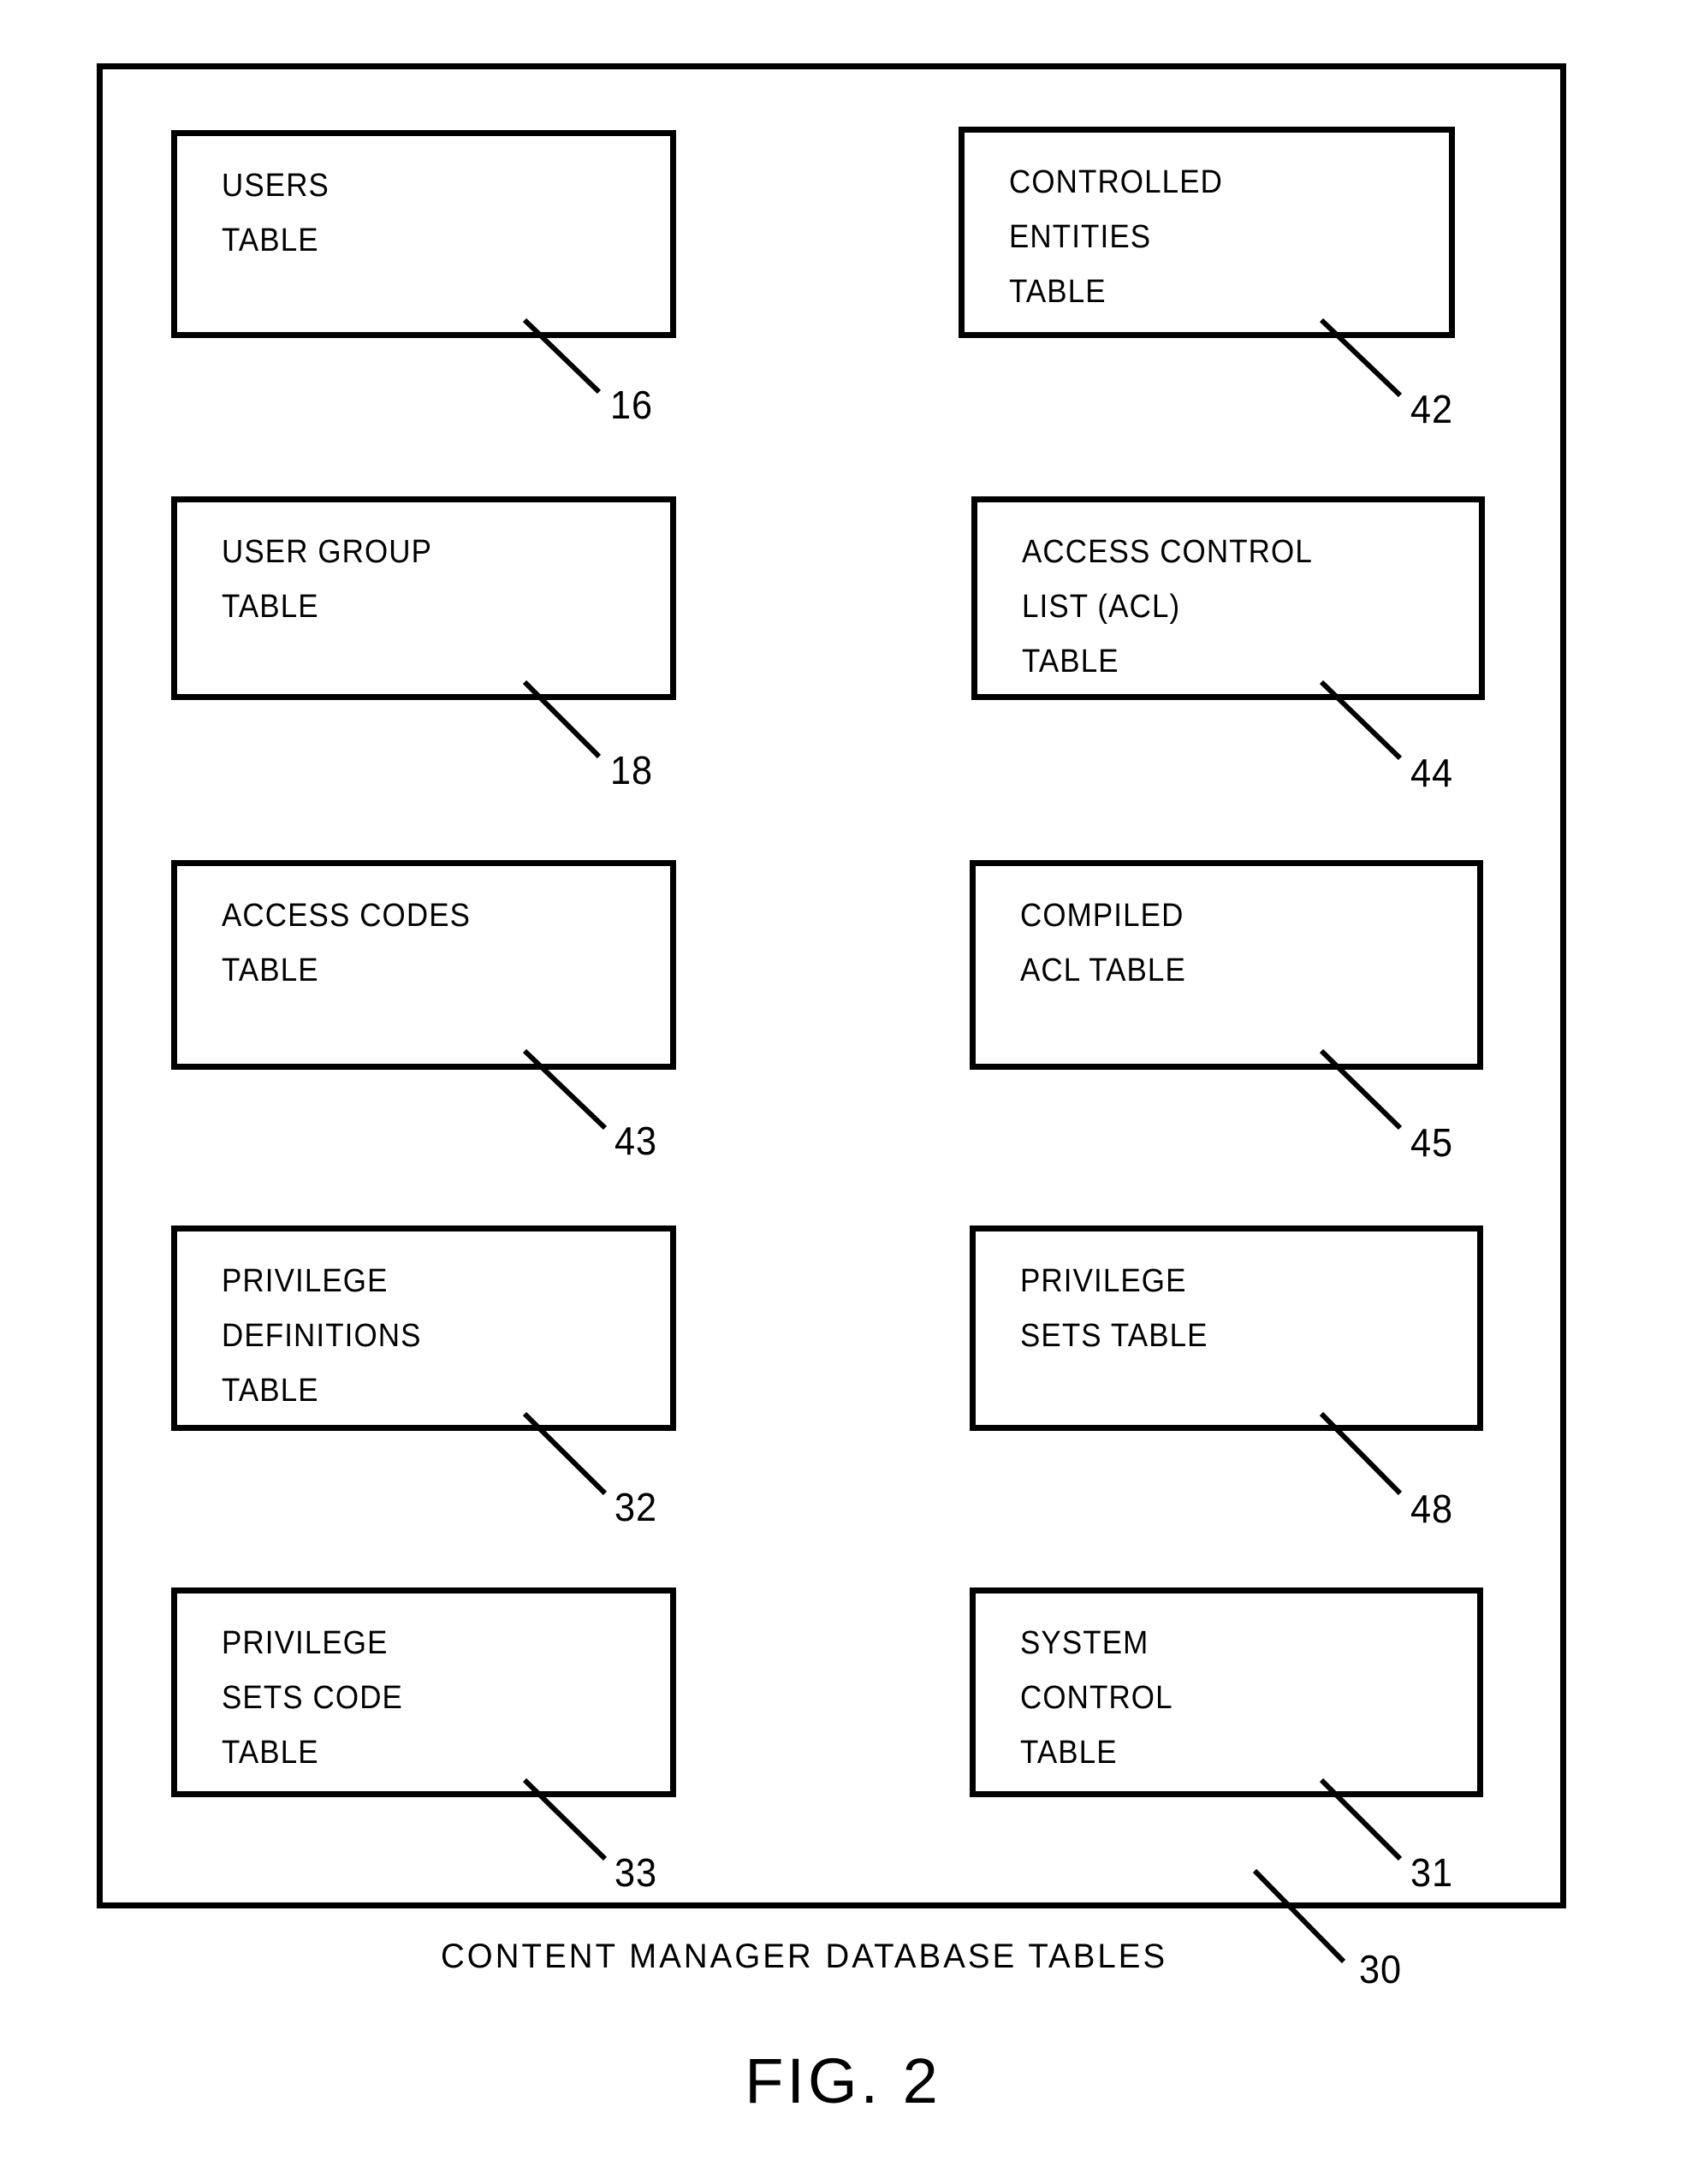  I want to click on box-privilege-sets-table-line-2: SETS TABLE, so click(1114, 1336).